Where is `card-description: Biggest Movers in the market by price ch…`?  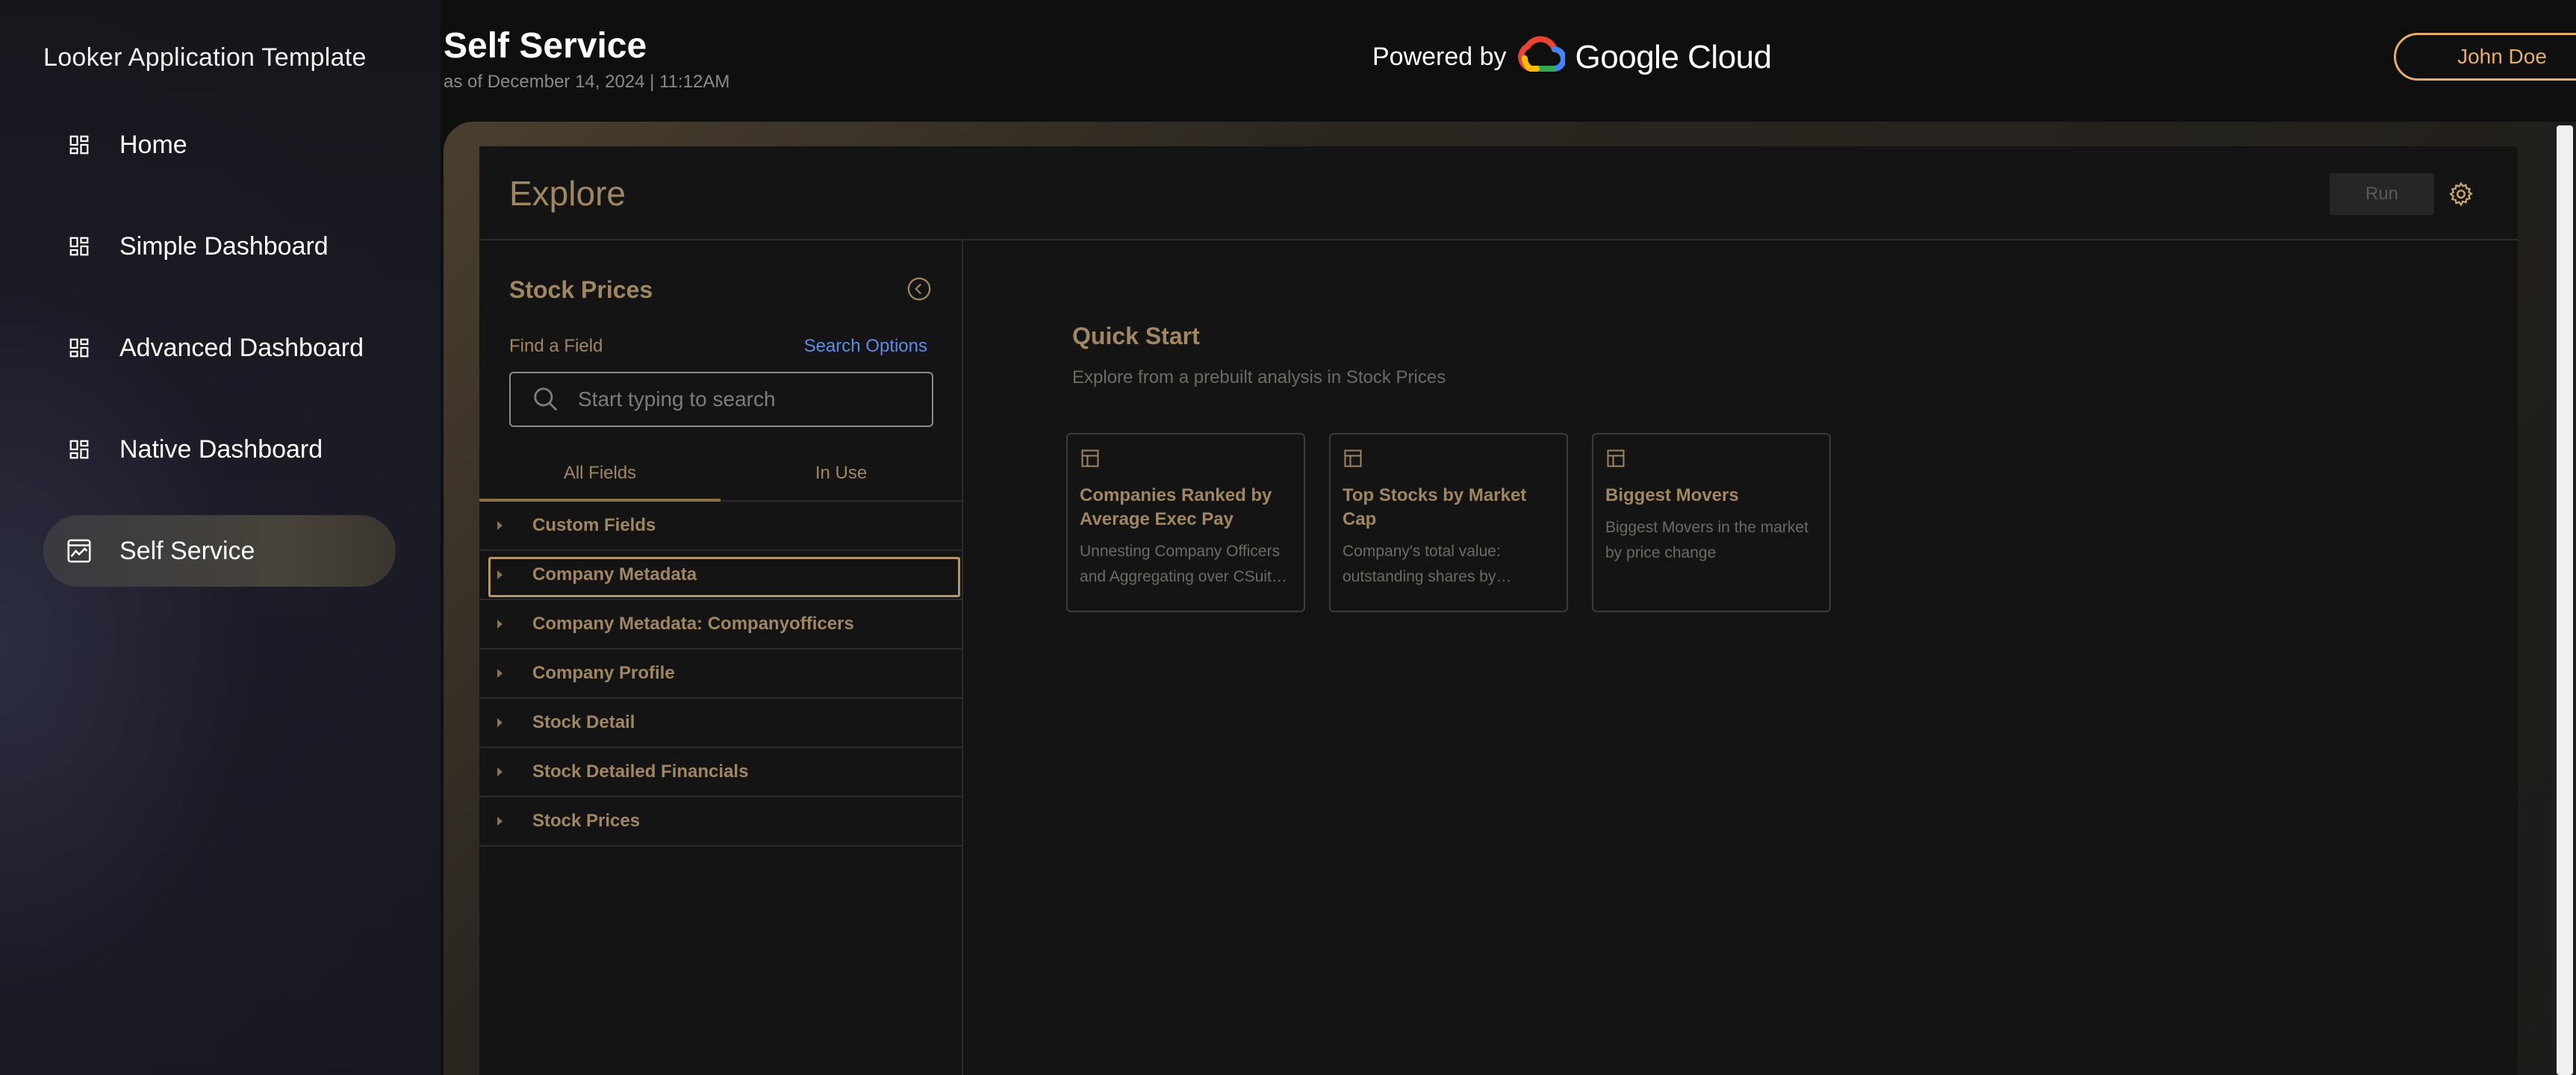
card-description: Biggest Movers in the market by price ch… is located at coordinates (1706, 540).